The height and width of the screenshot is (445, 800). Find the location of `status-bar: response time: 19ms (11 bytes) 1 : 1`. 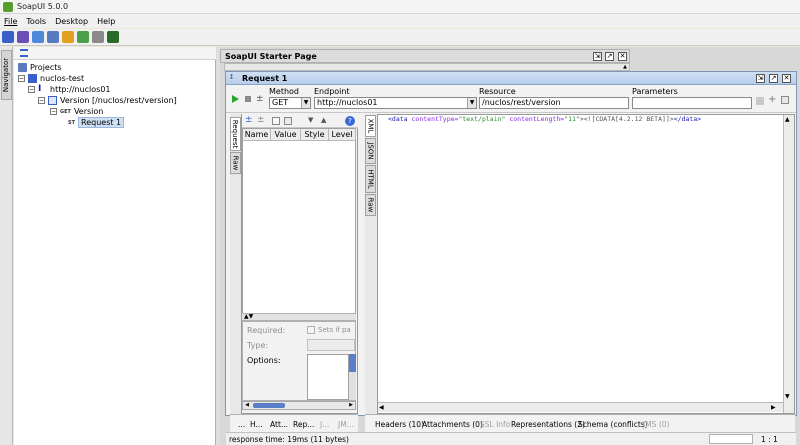

status-bar: response time: 19ms (11 bytes) 1 : 1 is located at coordinates (511, 438).